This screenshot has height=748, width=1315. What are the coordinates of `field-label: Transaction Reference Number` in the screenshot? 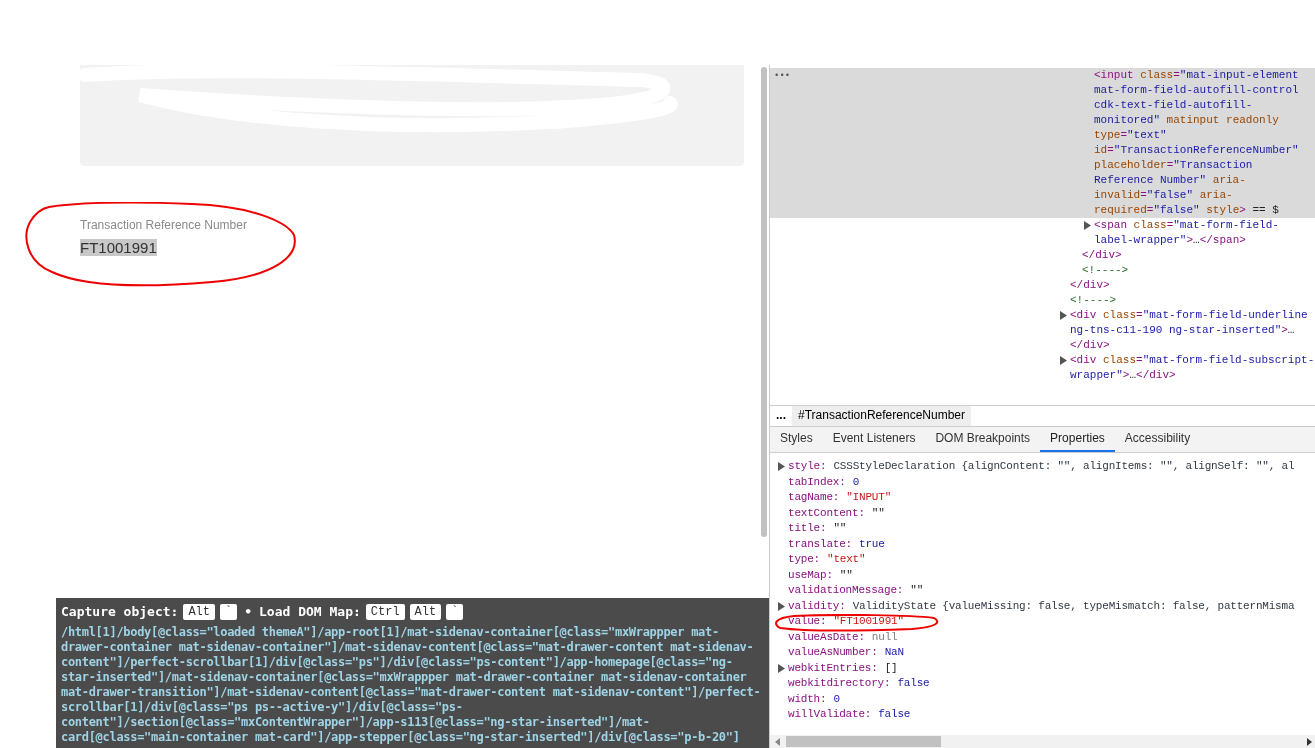 It's located at (163, 225).